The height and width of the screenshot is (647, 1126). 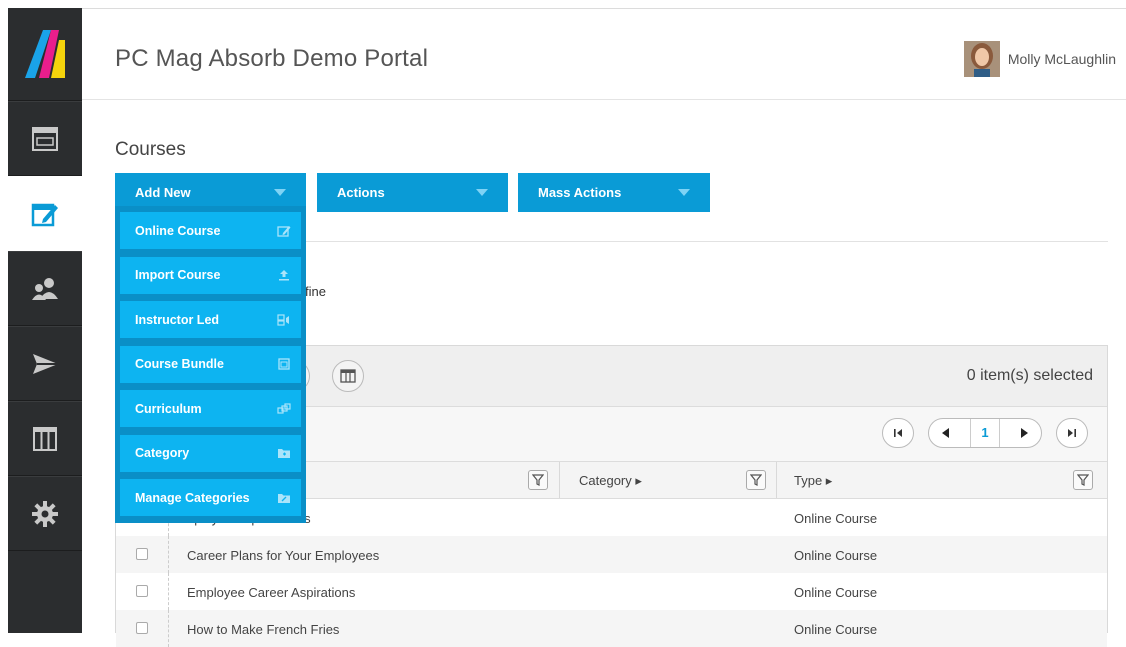 What do you see at coordinates (271, 592) in the screenshot?
I see `course-title: Employee Career Aspirations` at bounding box center [271, 592].